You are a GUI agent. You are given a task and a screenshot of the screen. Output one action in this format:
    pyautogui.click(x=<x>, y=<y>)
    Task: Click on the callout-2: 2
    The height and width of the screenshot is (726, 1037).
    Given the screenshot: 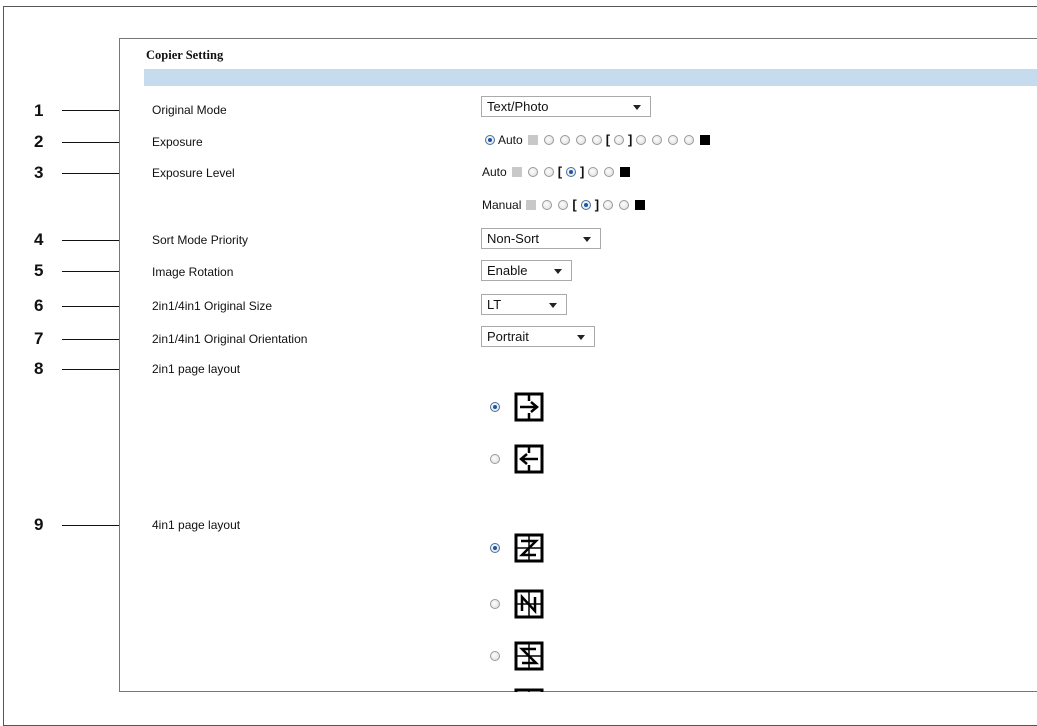 What is the action you would take?
    pyautogui.click(x=39, y=141)
    